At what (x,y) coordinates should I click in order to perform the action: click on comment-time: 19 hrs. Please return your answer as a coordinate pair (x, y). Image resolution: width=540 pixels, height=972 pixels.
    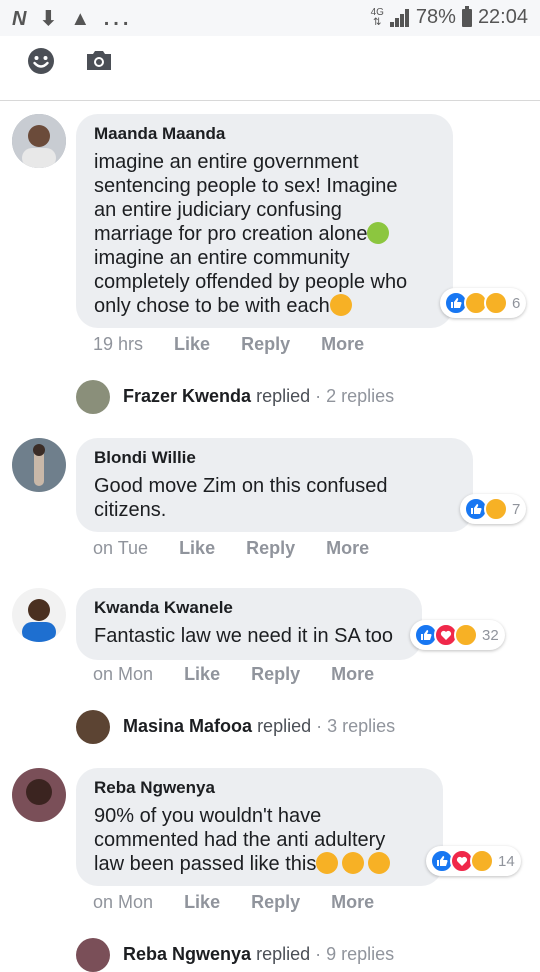
    Looking at the image, I should click on (118, 344).